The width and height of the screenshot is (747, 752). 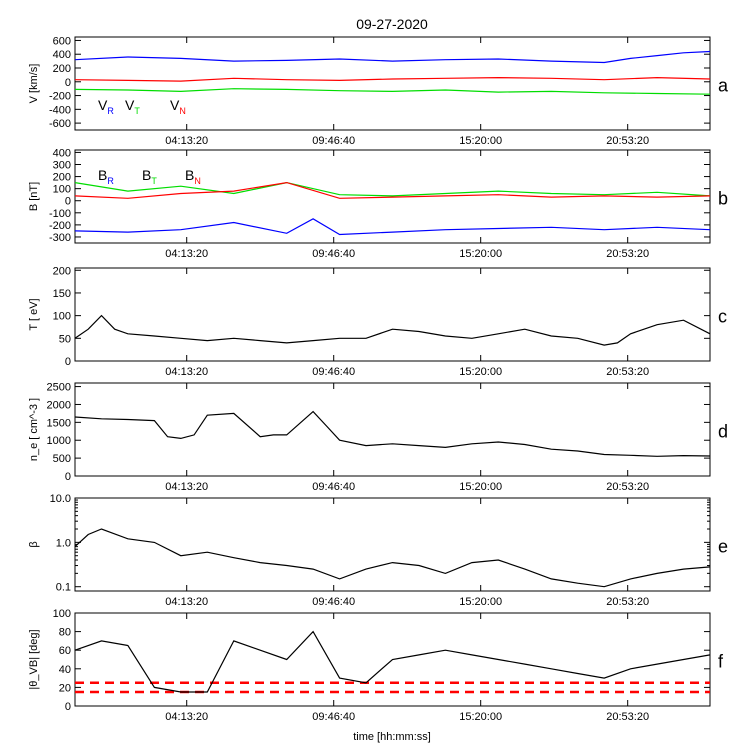 I want to click on legend-entry: BR, so click(x=106, y=176).